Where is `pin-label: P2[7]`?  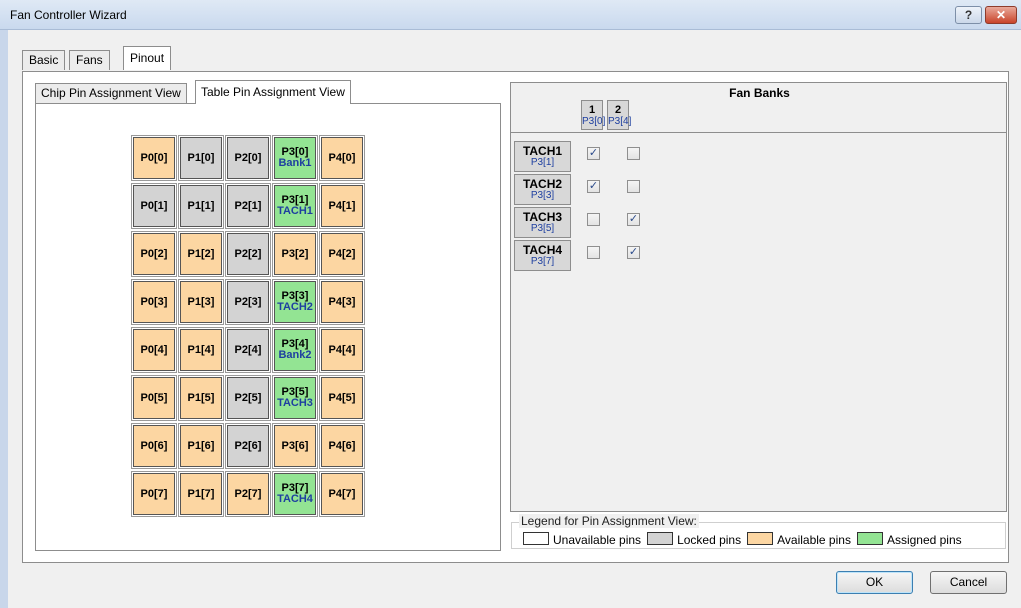
pin-label: P2[7] is located at coordinates (248, 493).